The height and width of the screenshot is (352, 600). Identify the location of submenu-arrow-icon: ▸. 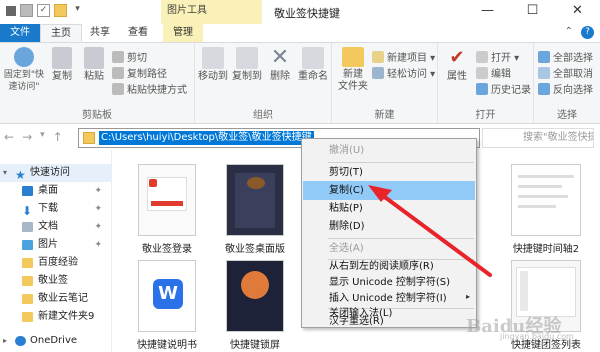
(467, 296).